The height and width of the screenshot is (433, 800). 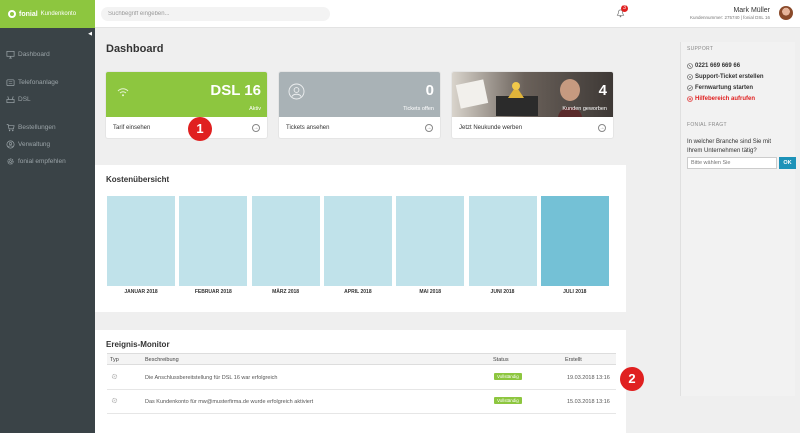 What do you see at coordinates (584, 109) in the screenshot?
I see `card-caption: Kunden geworben` at bounding box center [584, 109].